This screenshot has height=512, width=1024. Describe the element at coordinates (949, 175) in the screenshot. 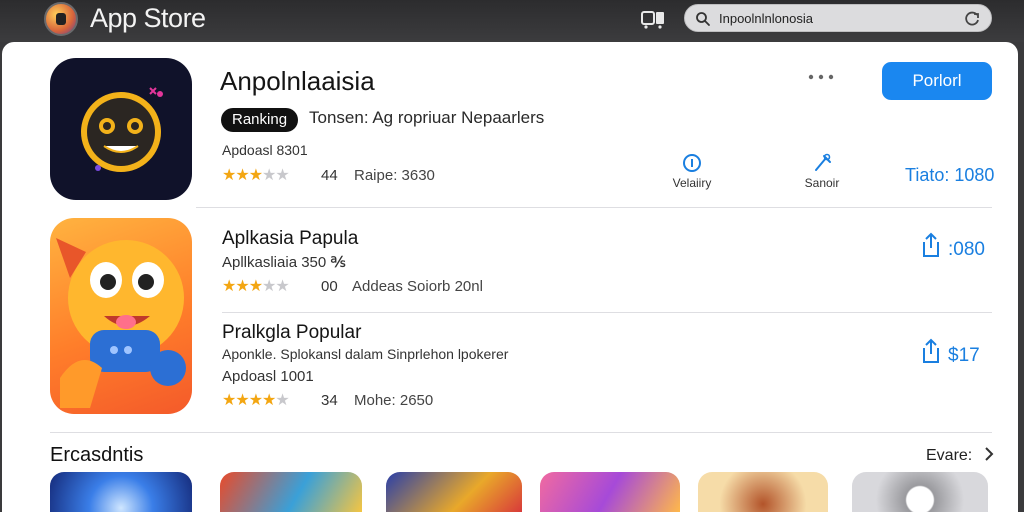

I see `featured-price: Tiato: 1080` at that location.